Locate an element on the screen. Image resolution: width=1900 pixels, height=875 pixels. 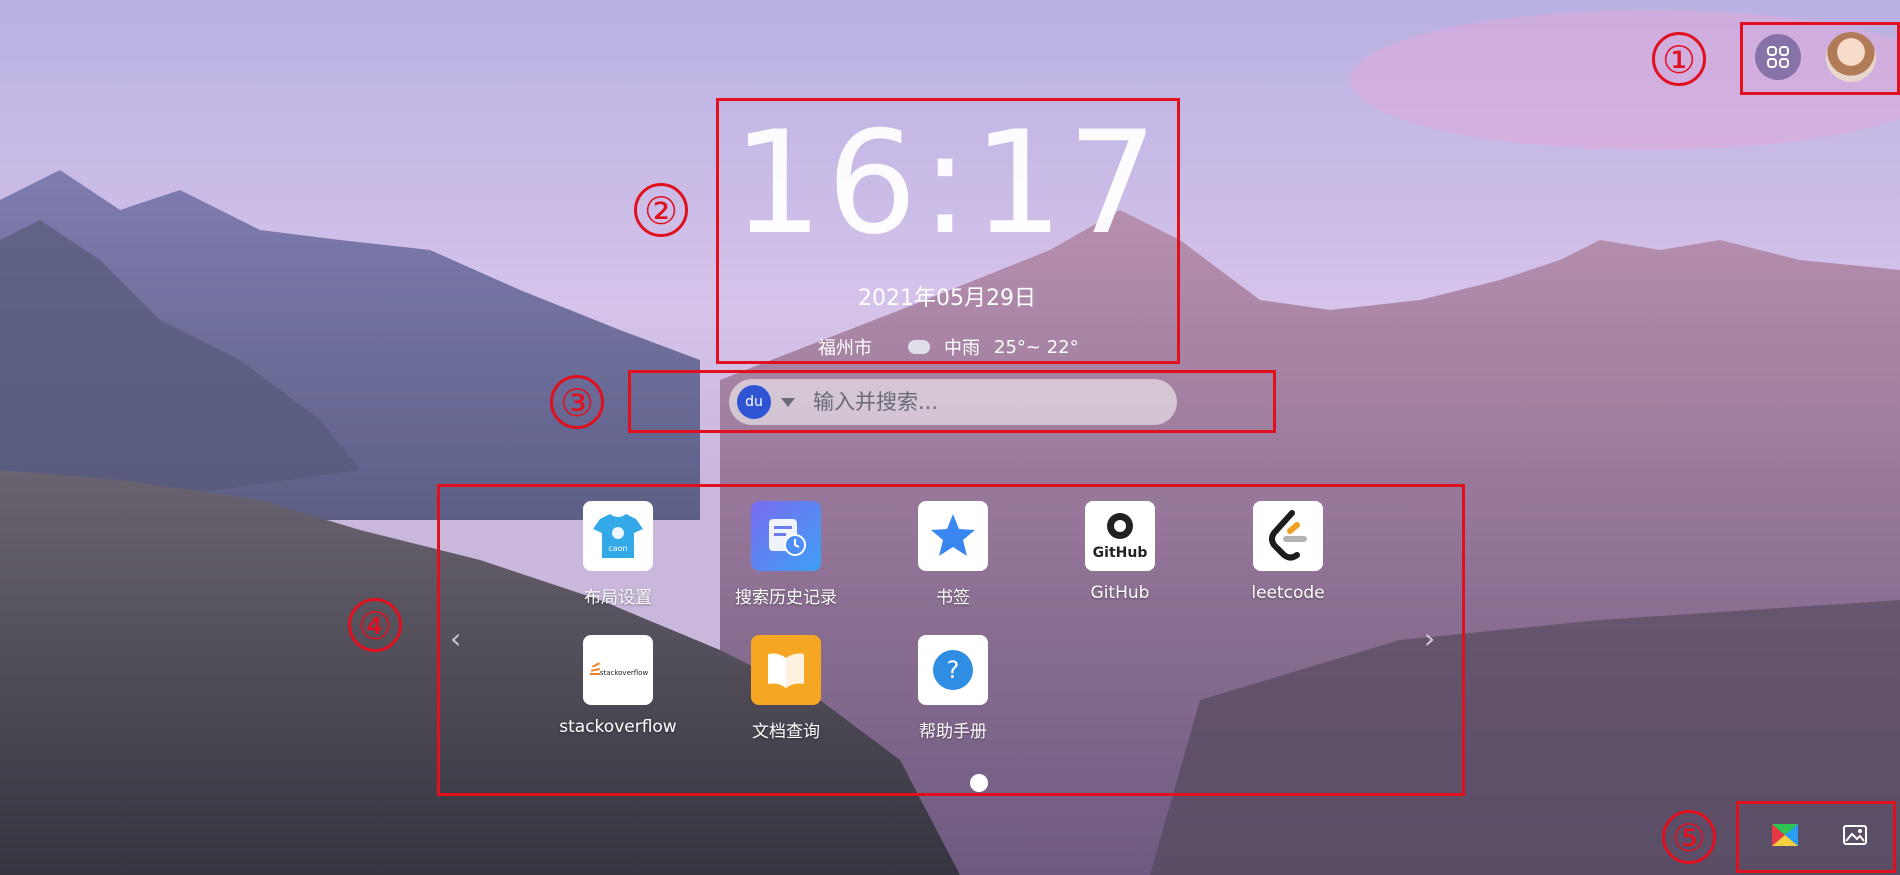
bottom-right-controls is located at coordinates (1815, 835).